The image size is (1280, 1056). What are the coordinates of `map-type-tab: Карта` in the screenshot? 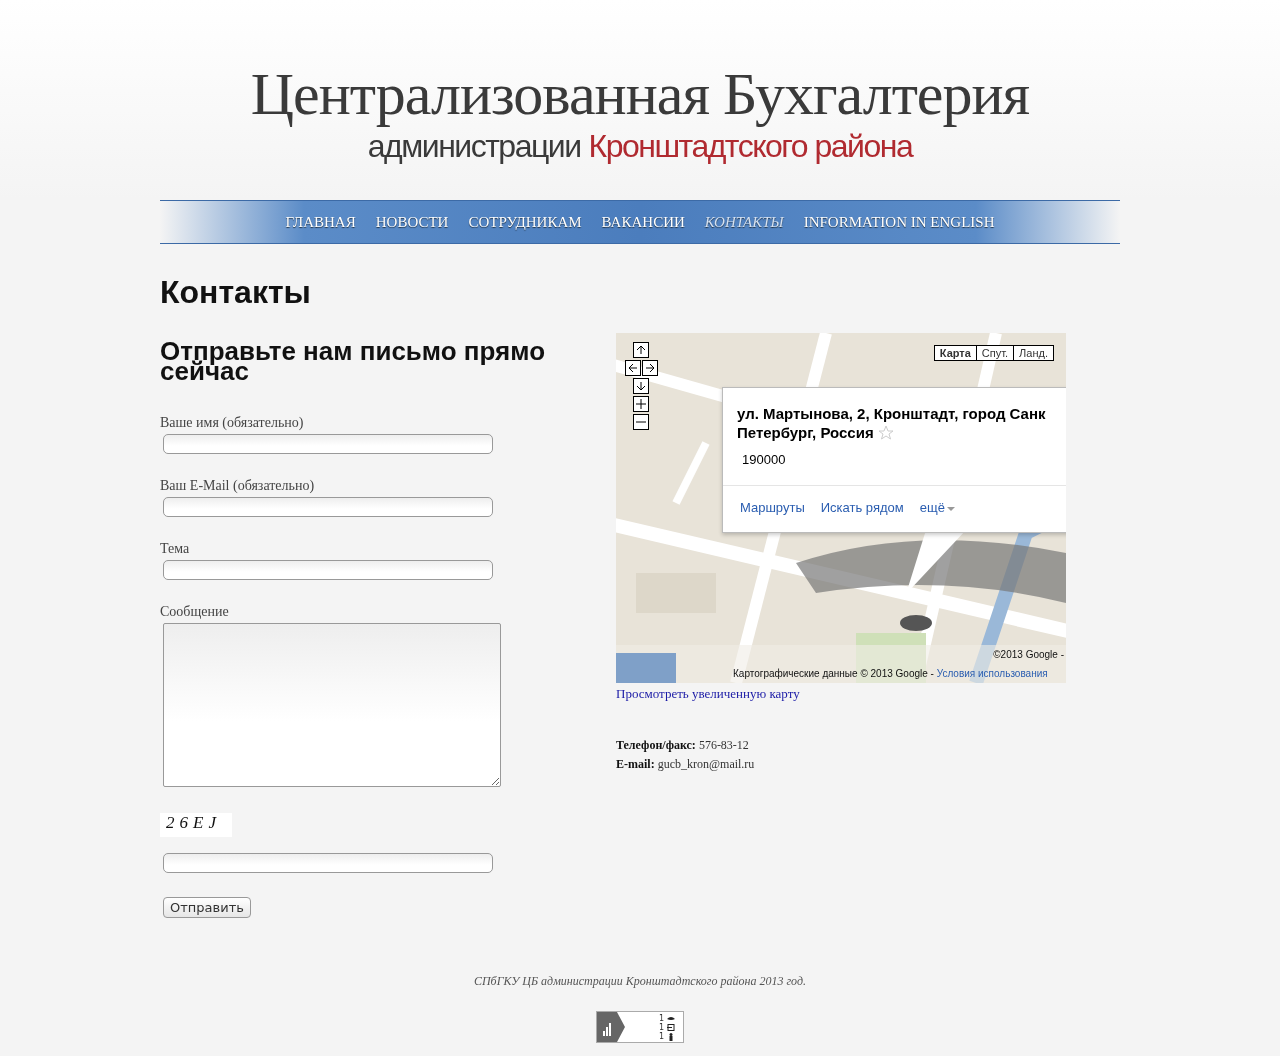 It's located at (955, 353).